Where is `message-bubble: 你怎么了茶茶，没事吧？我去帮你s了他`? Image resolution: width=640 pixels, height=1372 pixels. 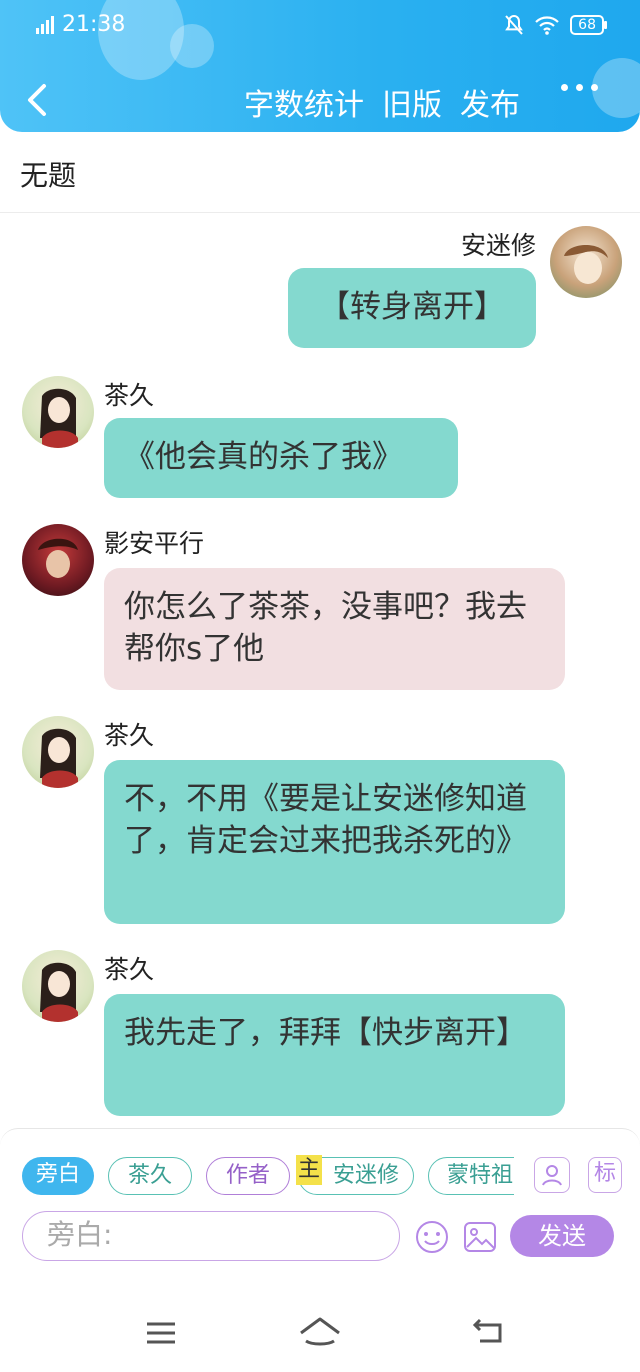
message-bubble: 你怎么了茶茶，没事吧？我去帮你s了他 is located at coordinates (334, 629).